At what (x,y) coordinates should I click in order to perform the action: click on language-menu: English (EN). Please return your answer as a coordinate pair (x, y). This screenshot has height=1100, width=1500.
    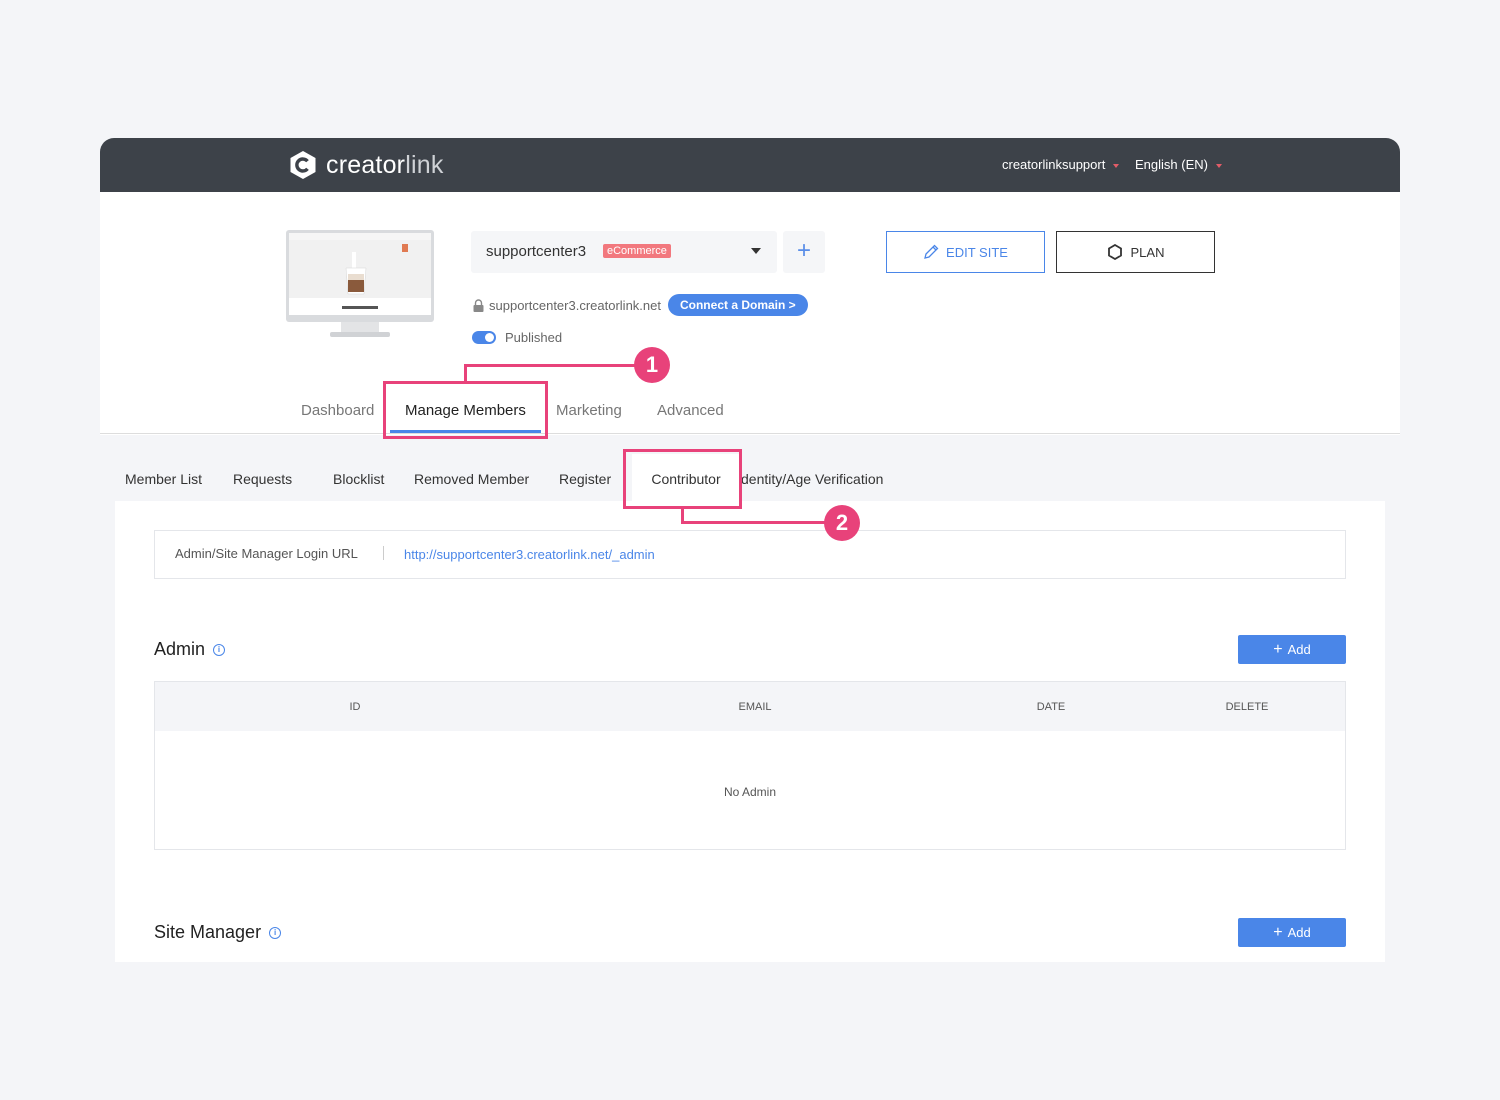
    Looking at the image, I should click on (1178, 164).